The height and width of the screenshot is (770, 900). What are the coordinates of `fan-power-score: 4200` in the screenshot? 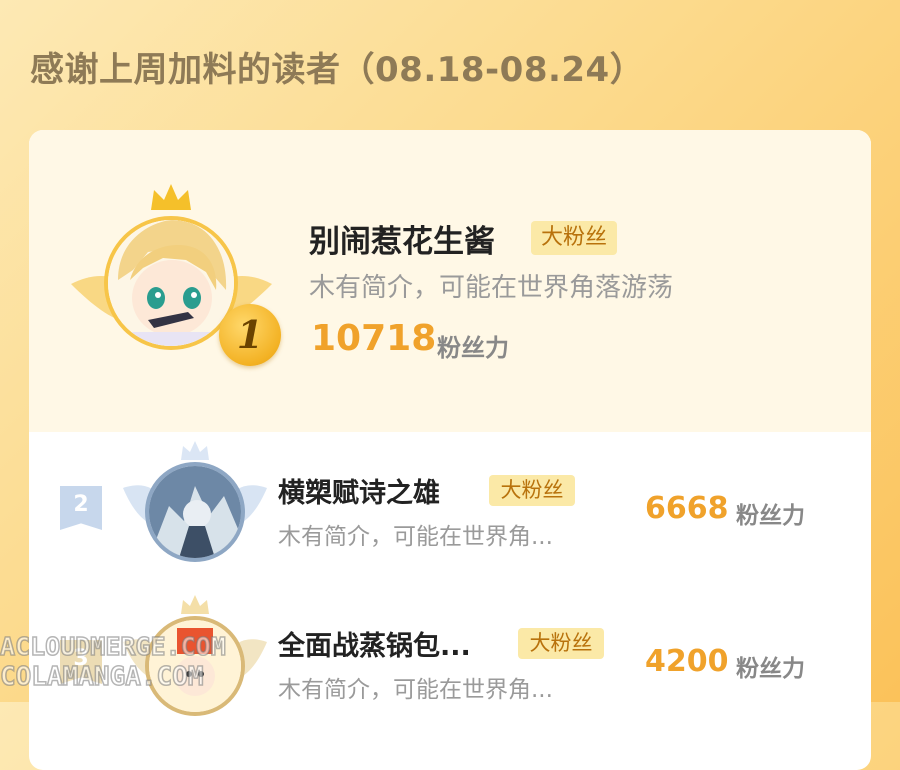 It's located at (687, 661).